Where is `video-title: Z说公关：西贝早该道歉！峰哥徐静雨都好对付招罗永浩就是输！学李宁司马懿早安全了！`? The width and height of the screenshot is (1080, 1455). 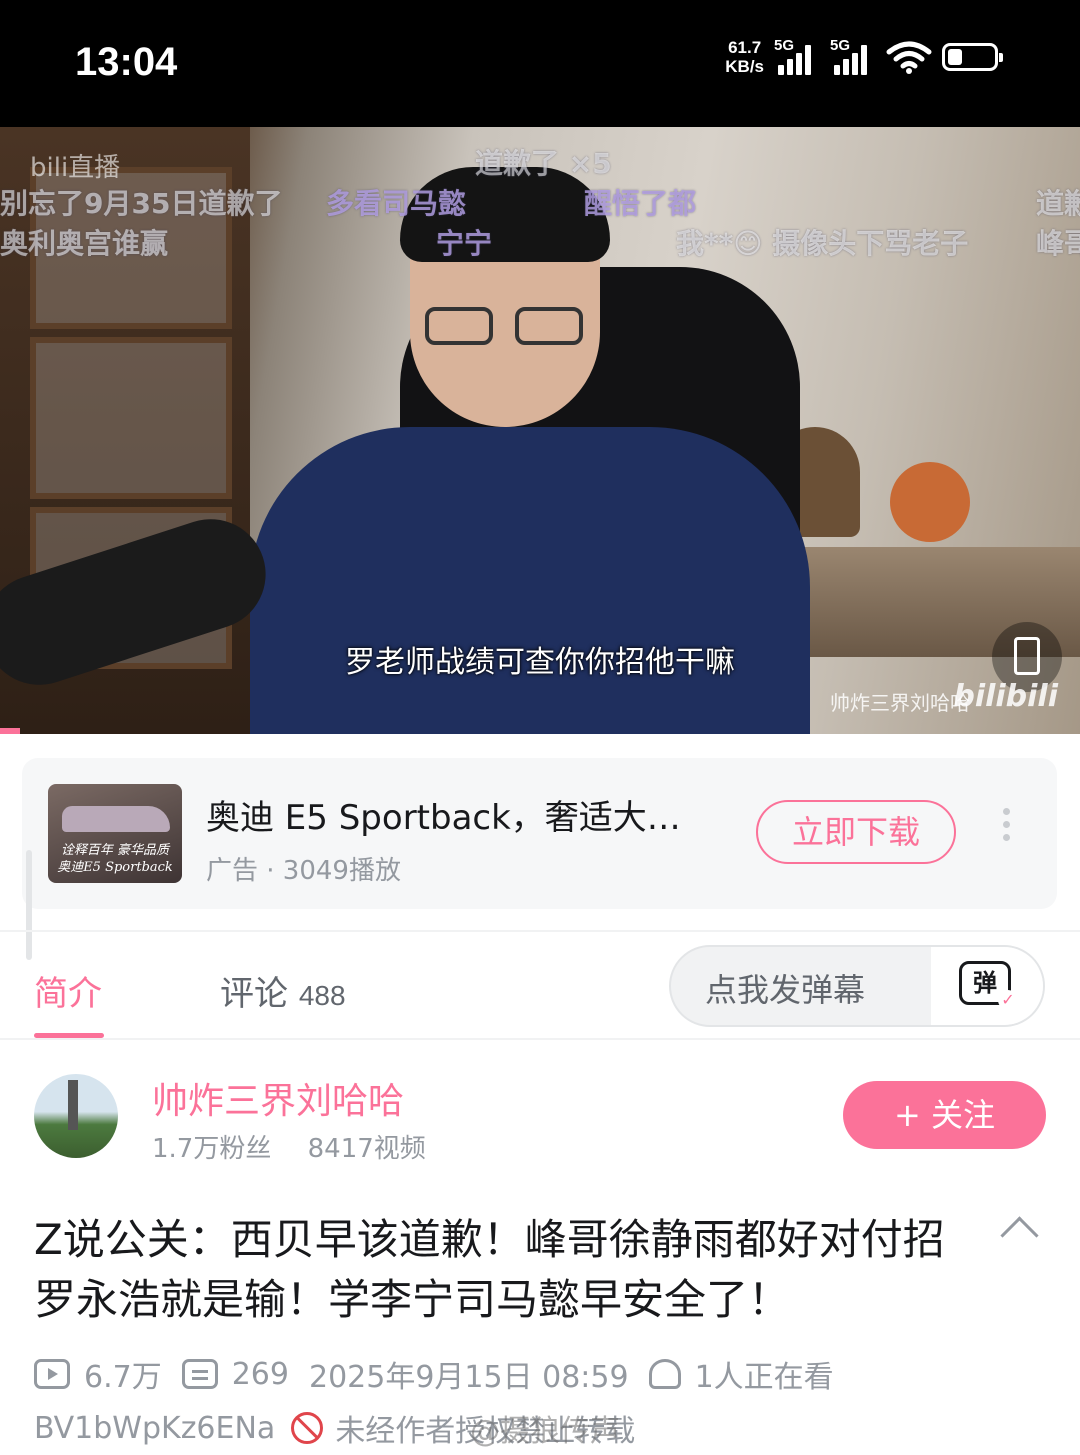
video-title: Z说公关：西贝早该道歉！峰哥徐静雨都好对付招罗永浩就是输！学李宁司马懿早安全了！ is located at coordinates (489, 1269).